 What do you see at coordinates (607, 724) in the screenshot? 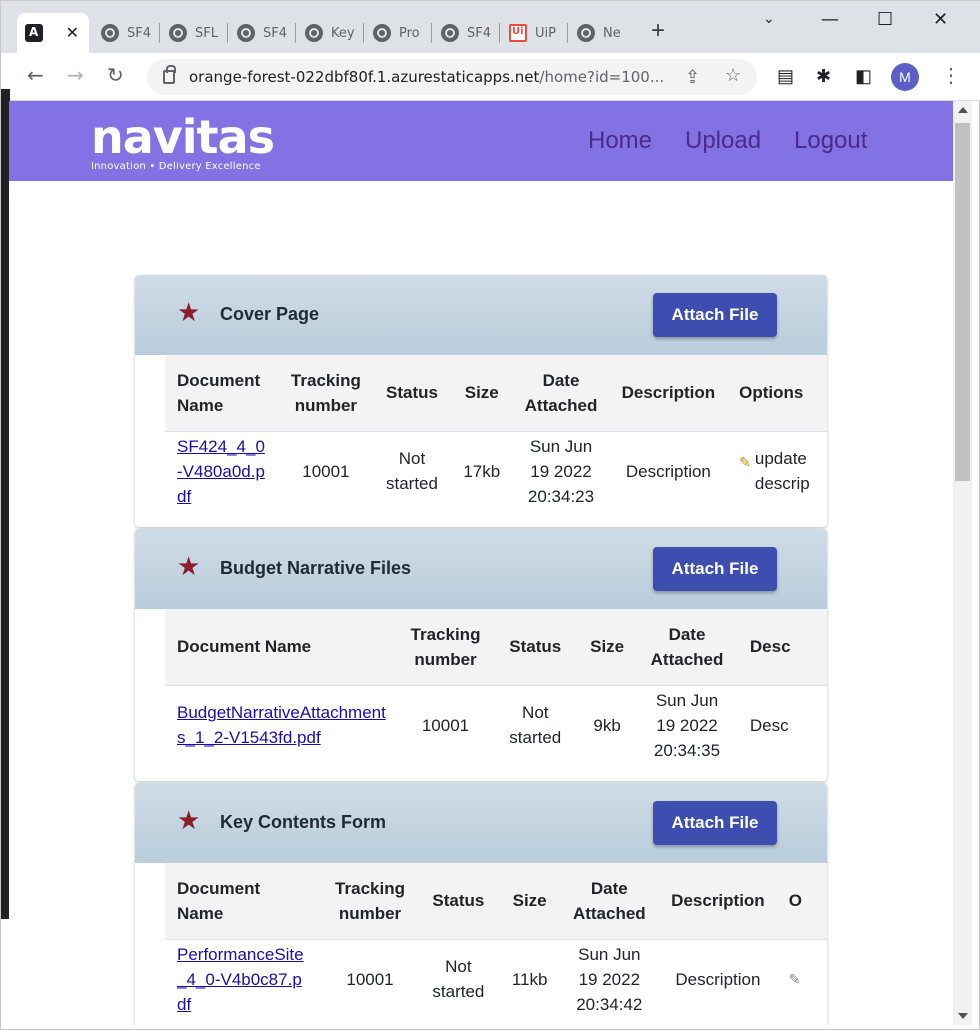
I see `size-cell: 9kb` at bounding box center [607, 724].